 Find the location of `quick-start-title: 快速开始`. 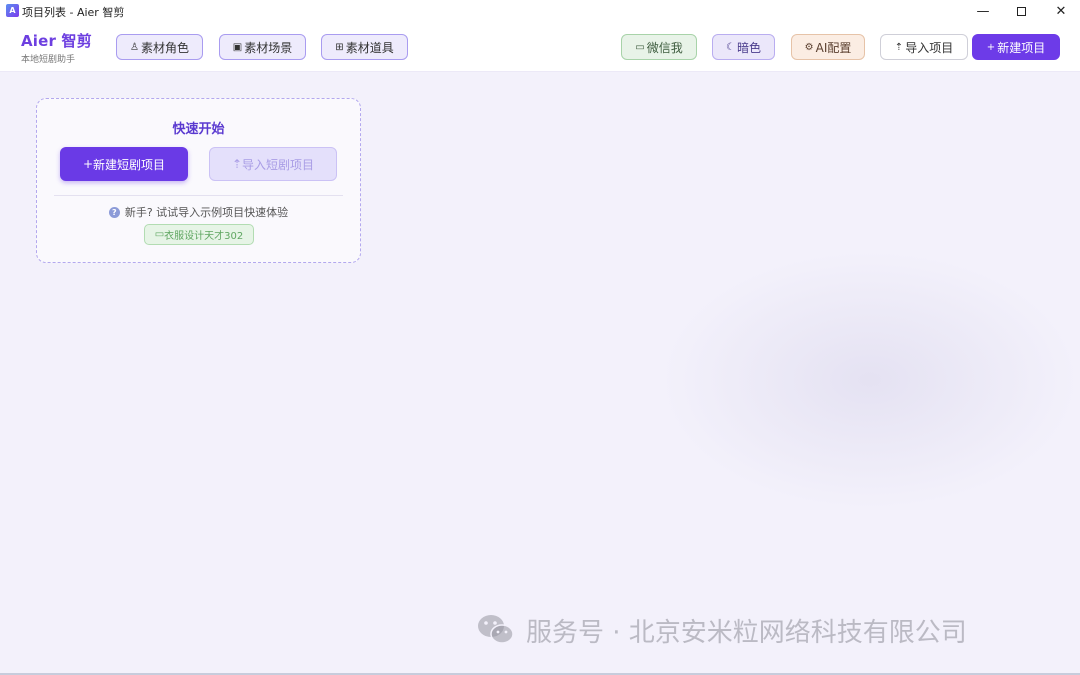

quick-start-title: 快速开始 is located at coordinates (198, 129).